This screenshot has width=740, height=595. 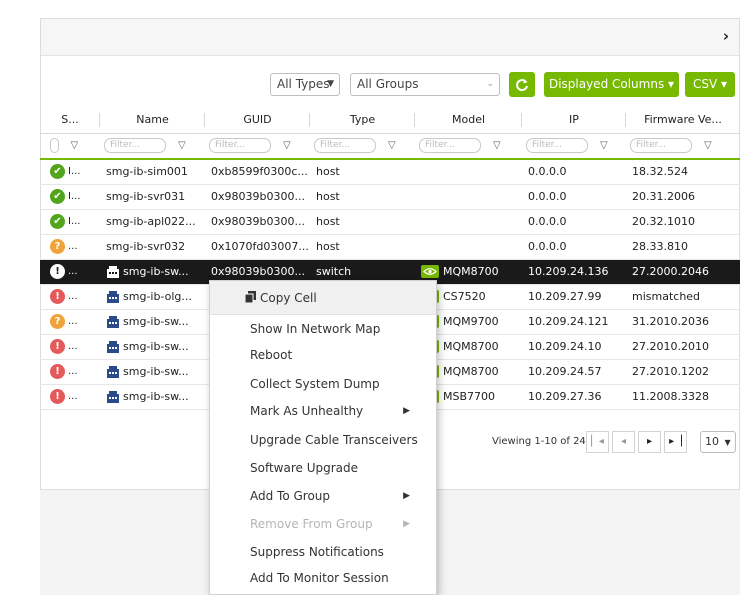 What do you see at coordinates (257, 120) in the screenshot?
I see `column-header-guid: GUID` at bounding box center [257, 120].